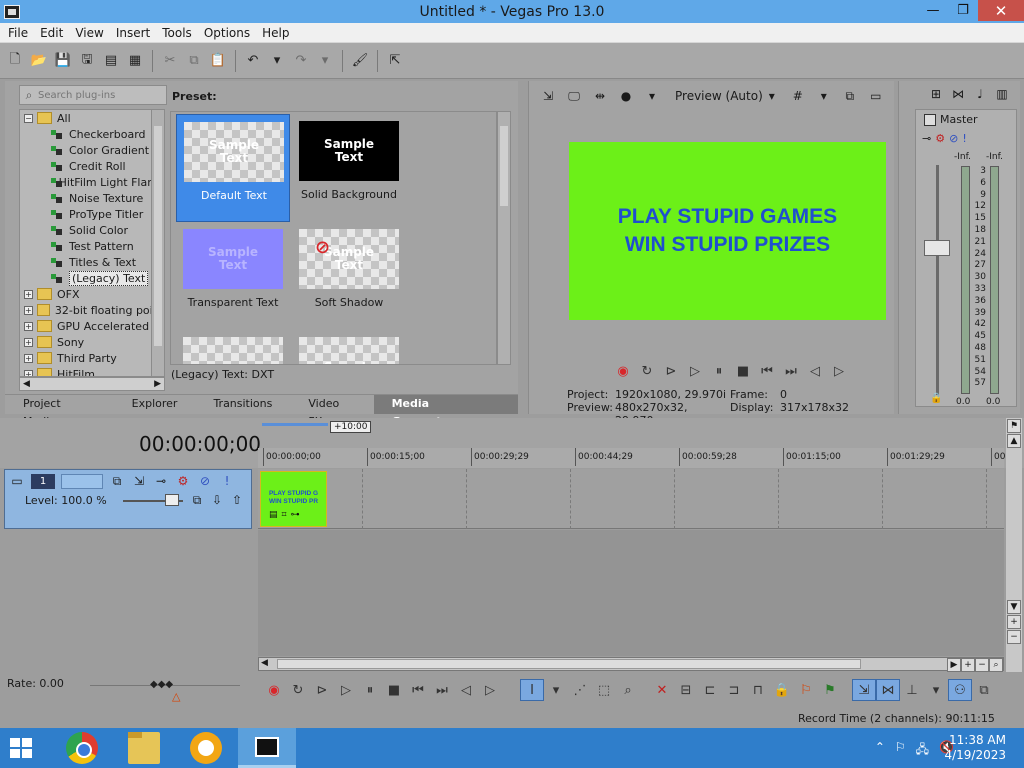 The height and width of the screenshot is (768, 1024). I want to click on overlays-grid-icon: #, so click(798, 96).